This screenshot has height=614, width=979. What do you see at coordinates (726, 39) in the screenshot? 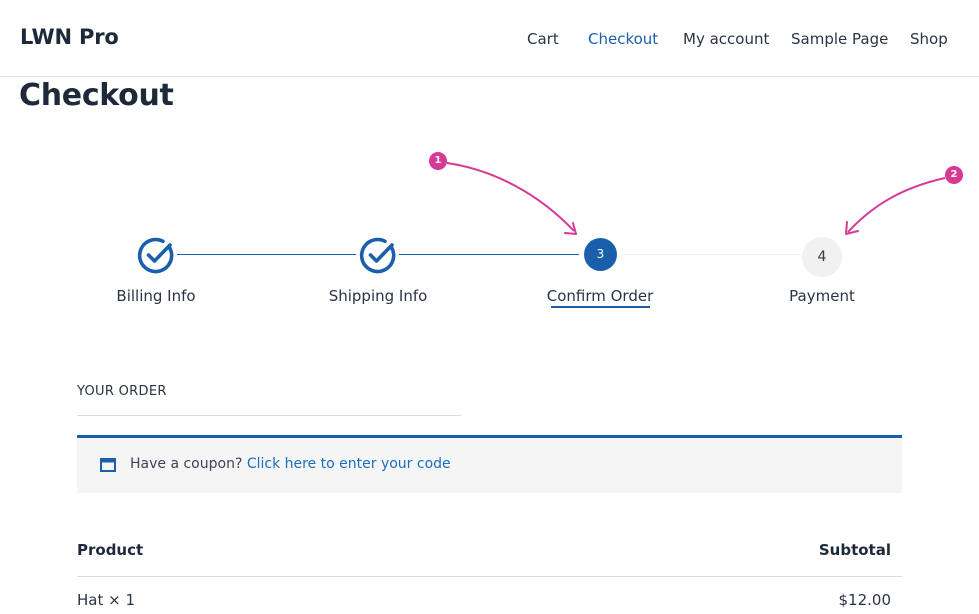
I see `nav-my-account: My account` at bounding box center [726, 39].